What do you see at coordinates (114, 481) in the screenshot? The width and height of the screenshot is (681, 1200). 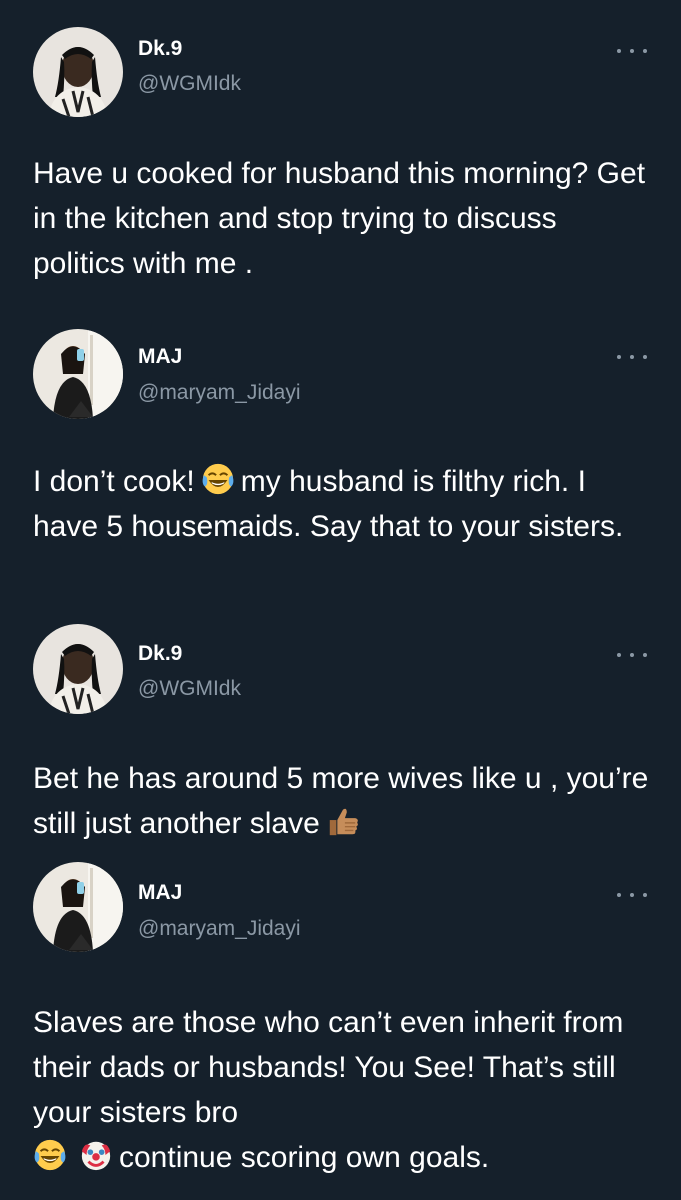 I see `tweet-text-part: I don’t cook!` at bounding box center [114, 481].